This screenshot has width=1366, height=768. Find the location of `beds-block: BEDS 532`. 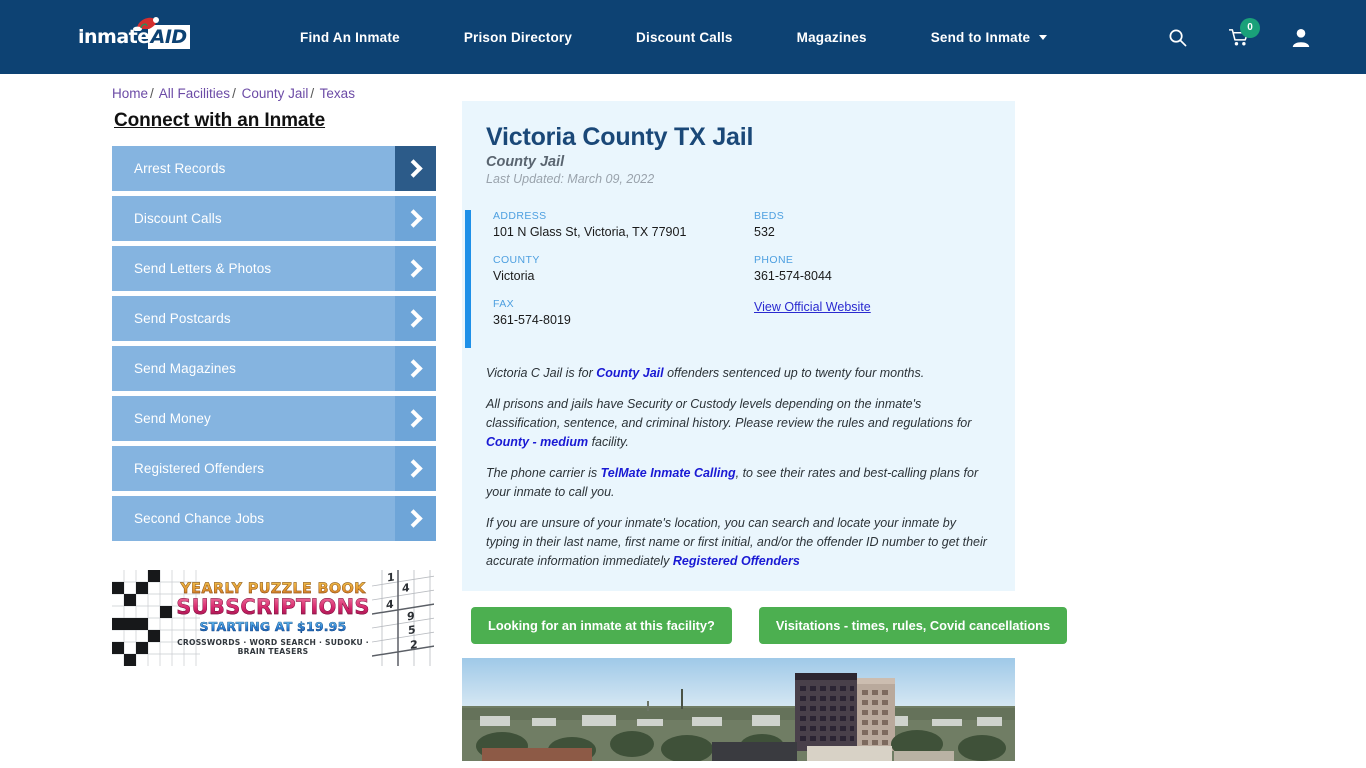

beds-block: BEDS 532 is located at coordinates (884, 224).